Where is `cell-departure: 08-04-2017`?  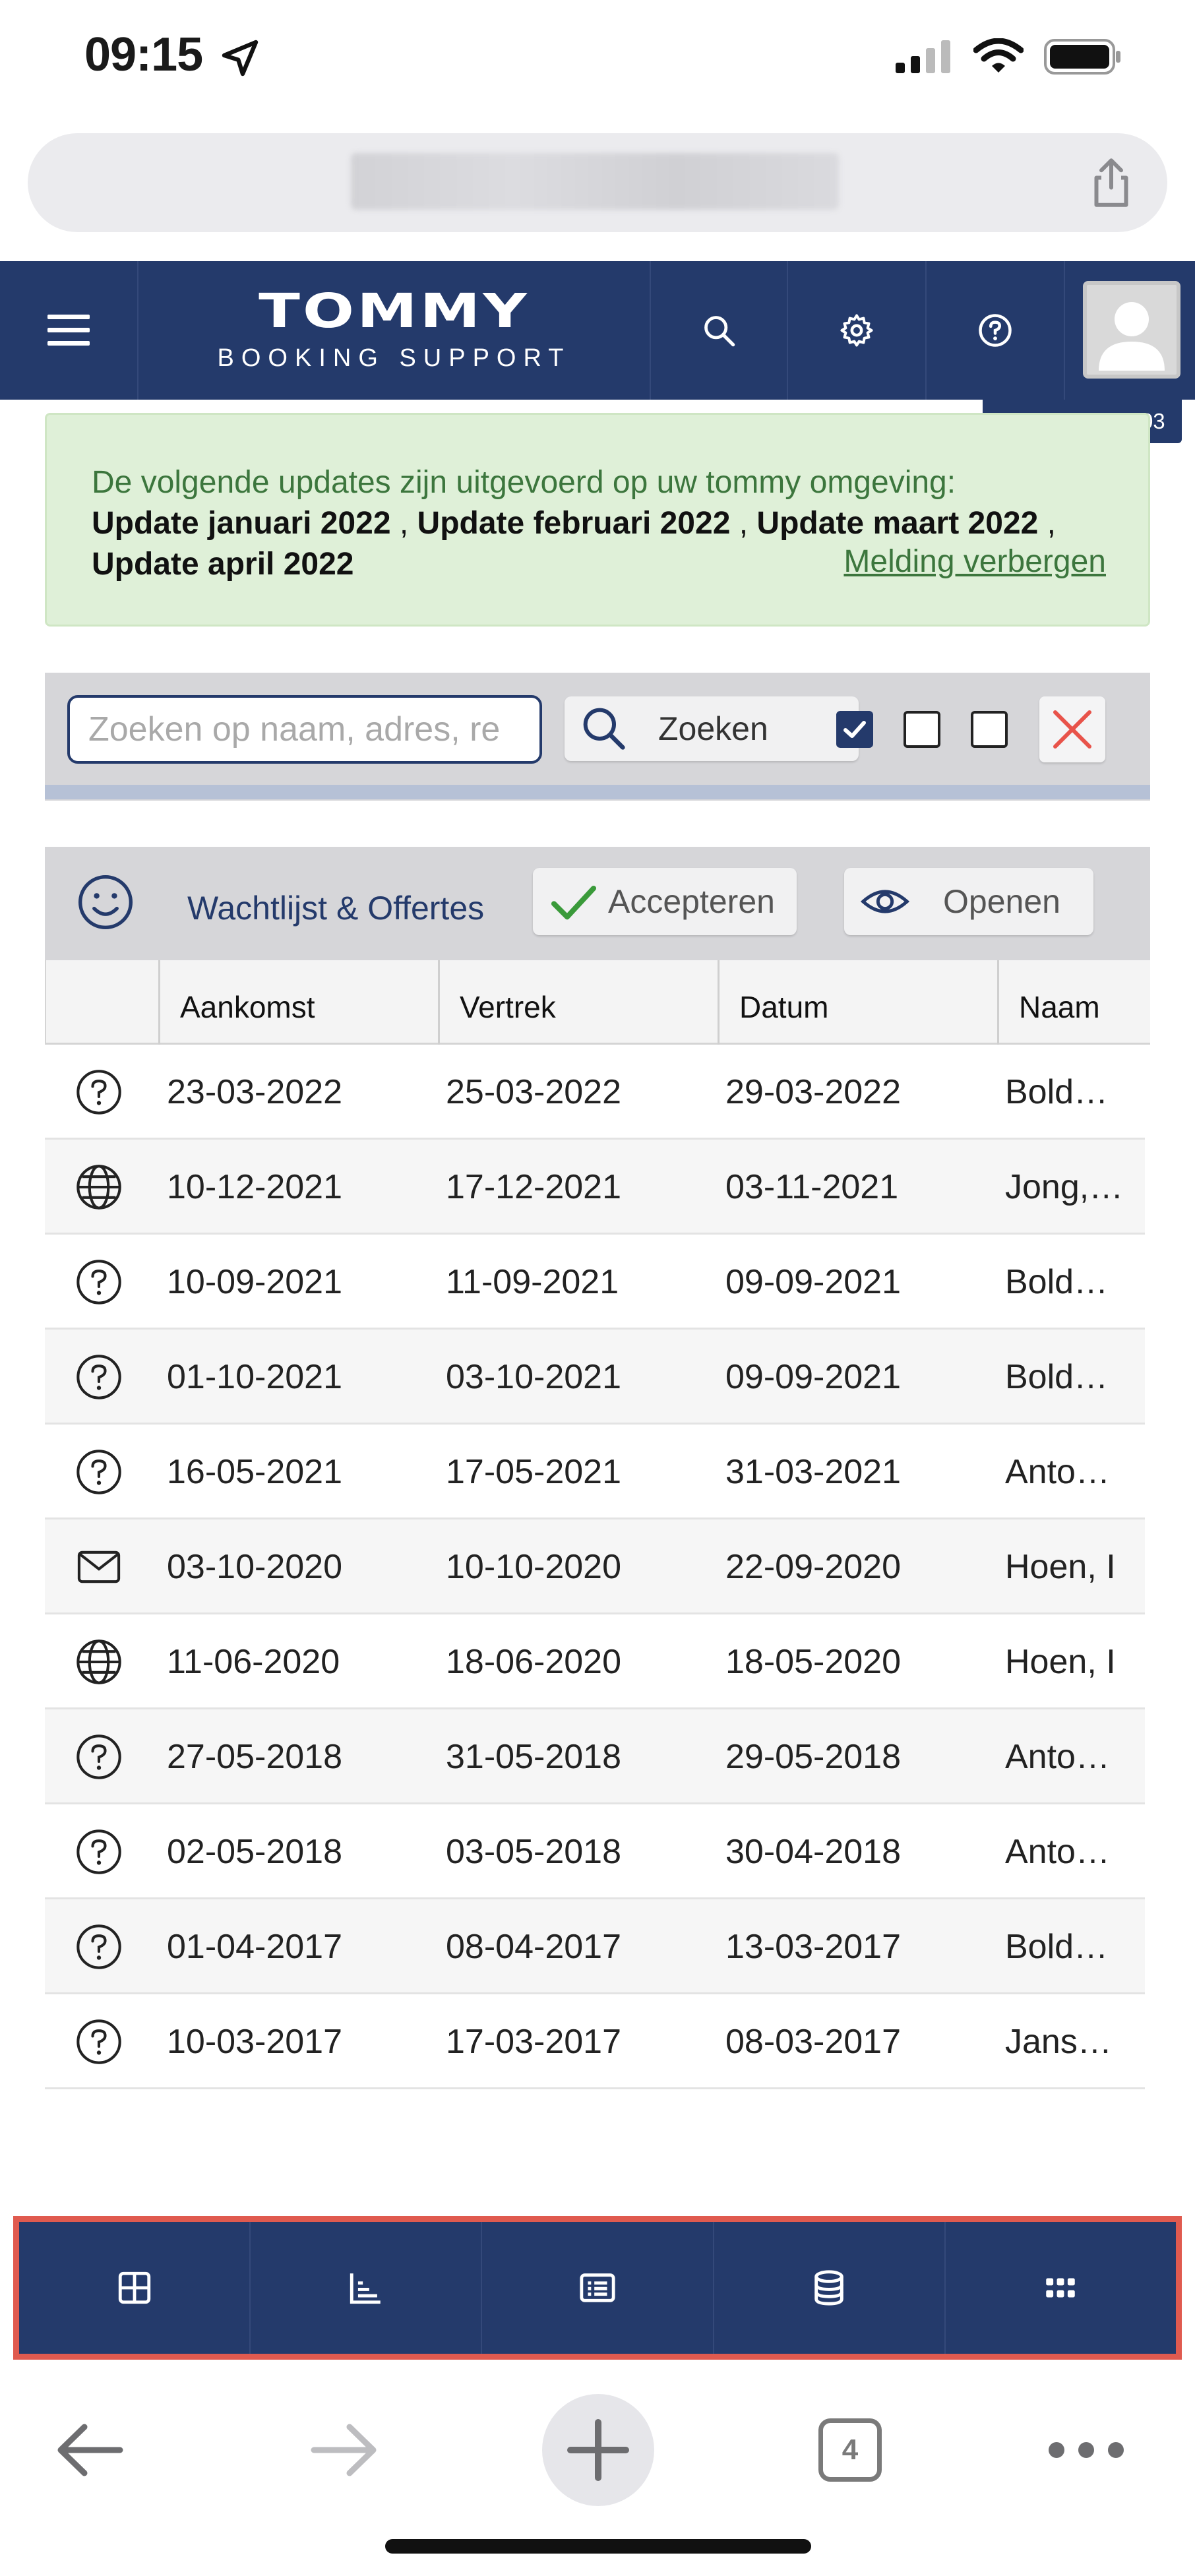 cell-departure: 08-04-2017 is located at coordinates (533, 1947).